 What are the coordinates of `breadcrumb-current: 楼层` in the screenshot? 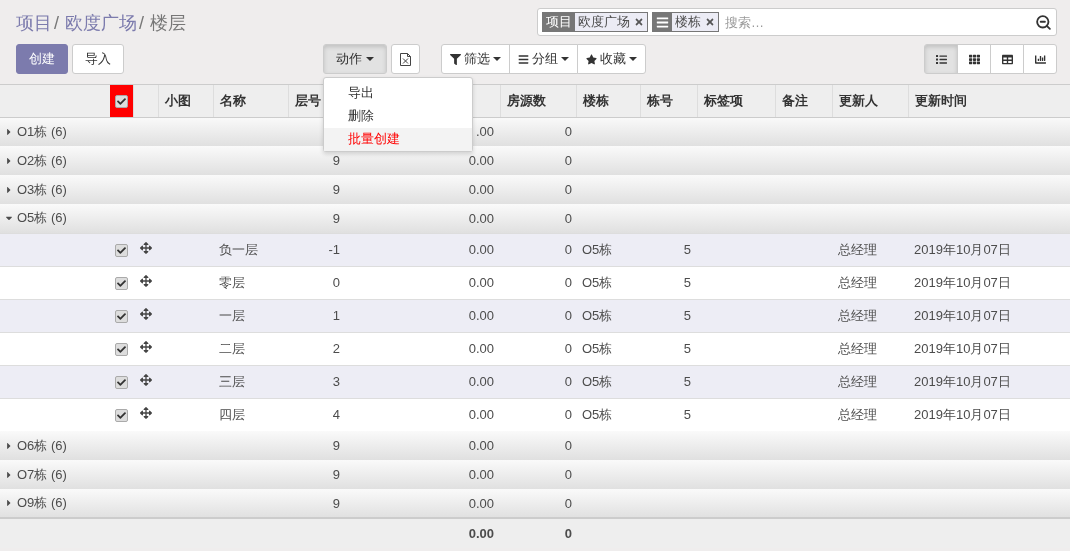 It's located at (168, 23).